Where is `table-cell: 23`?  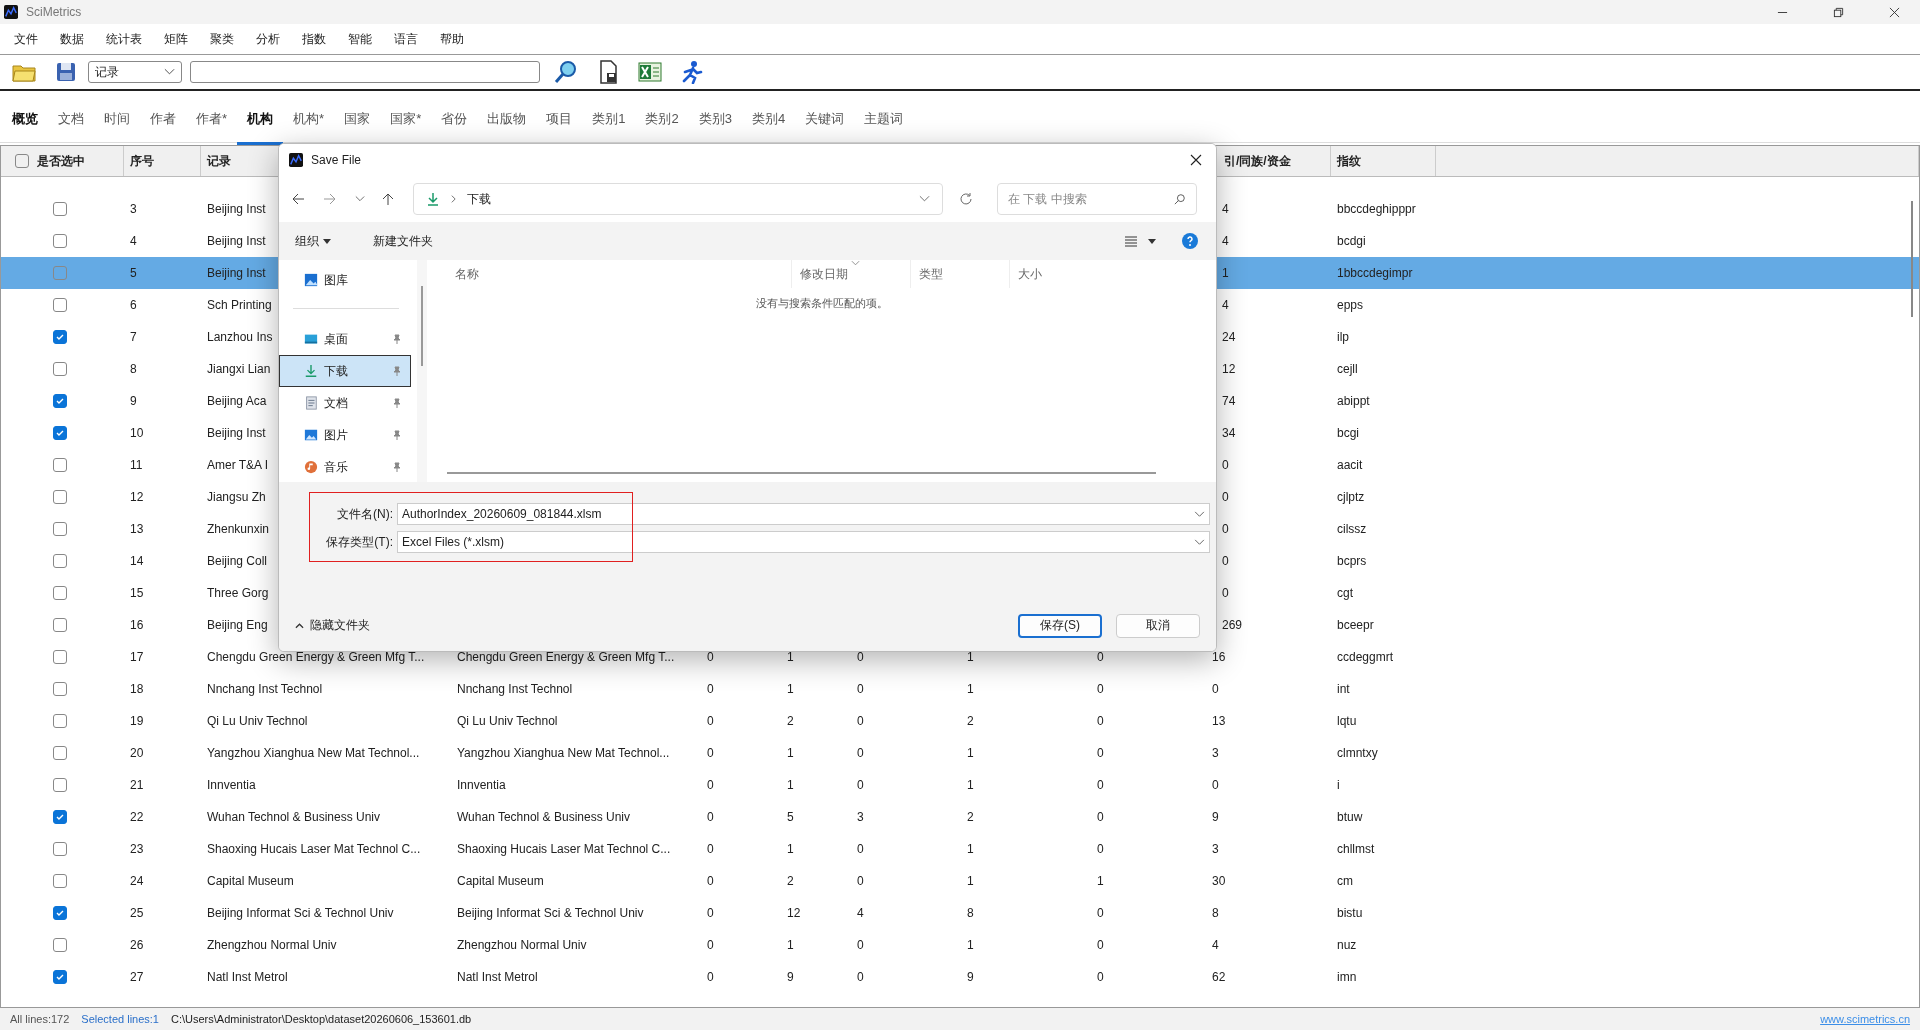 table-cell: 23 is located at coordinates (137, 849).